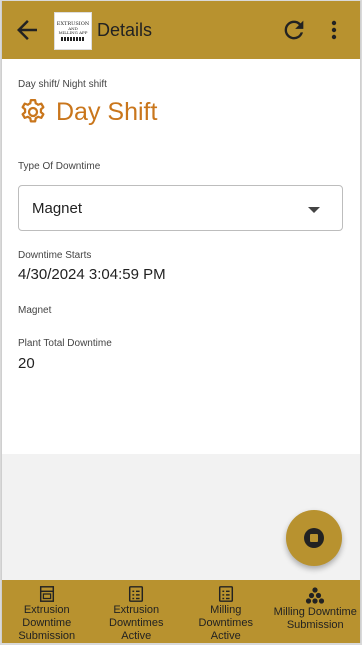 This screenshot has width=362, height=645. Describe the element at coordinates (107, 112) in the screenshot. I see `shift-value: Day Shift` at that location.